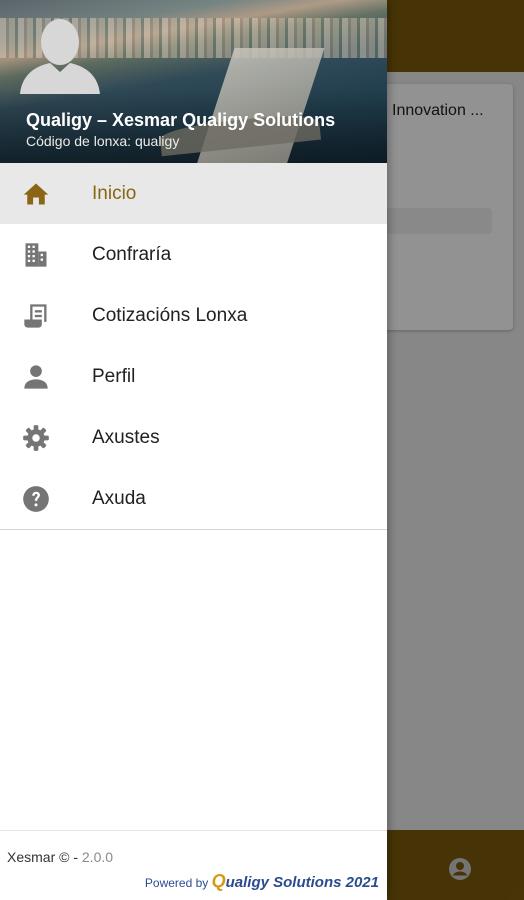  I want to click on person-icon, so click(36, 377).